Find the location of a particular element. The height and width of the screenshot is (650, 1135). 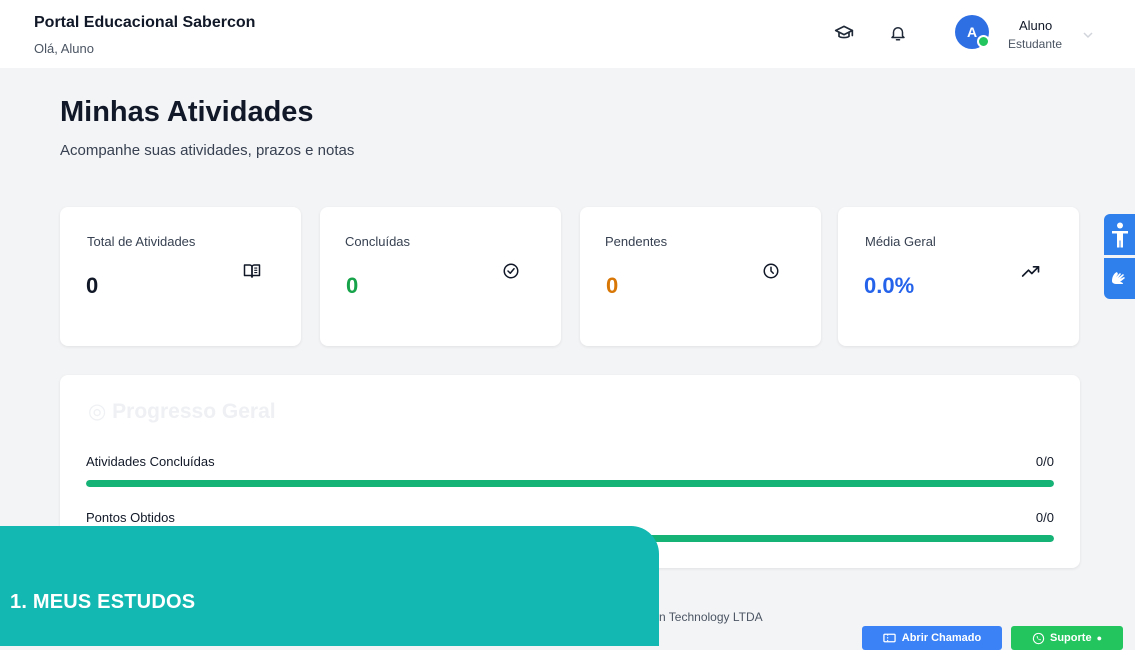

progress-label: Atividades Concluídas is located at coordinates (150, 461).